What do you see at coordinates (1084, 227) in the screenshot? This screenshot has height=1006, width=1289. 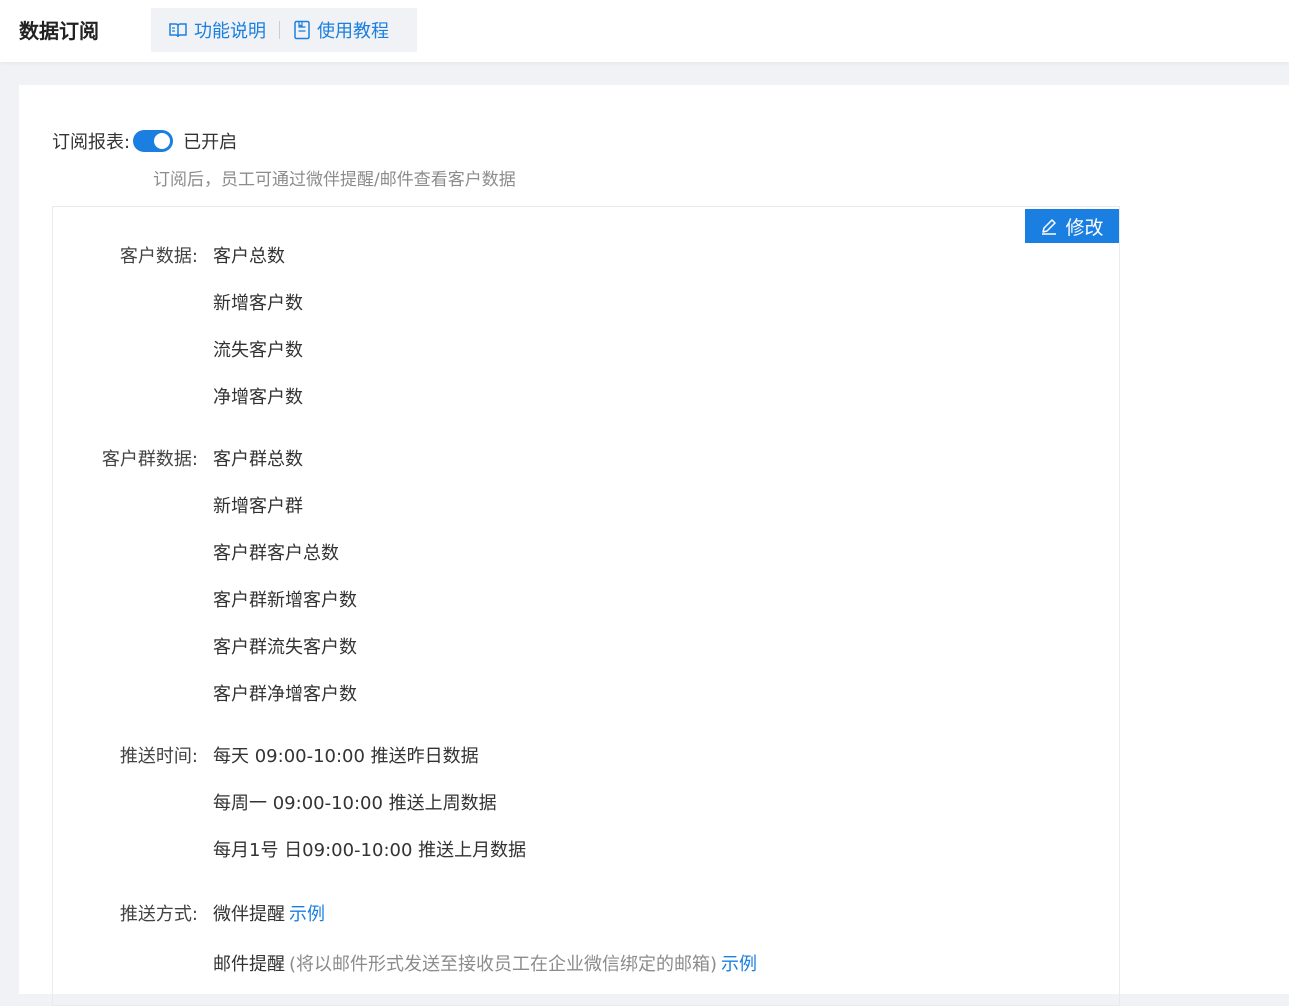 I see `edit-label: 修改` at bounding box center [1084, 227].